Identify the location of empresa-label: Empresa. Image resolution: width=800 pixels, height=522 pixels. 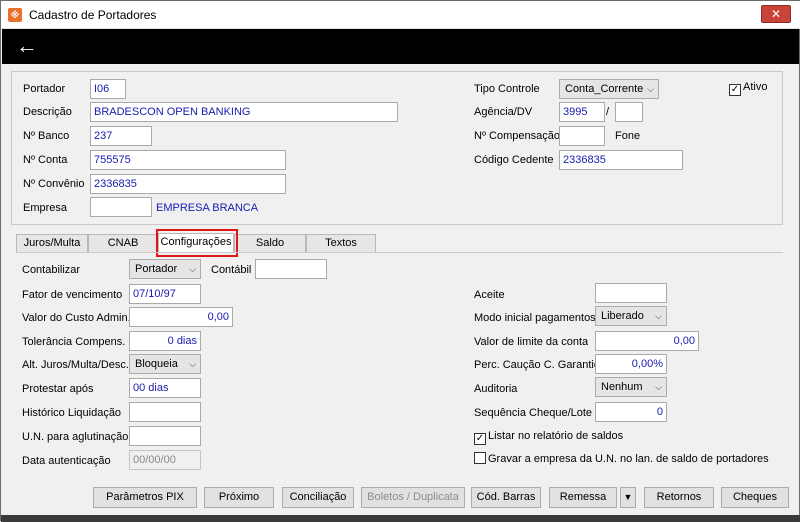
(45, 208).